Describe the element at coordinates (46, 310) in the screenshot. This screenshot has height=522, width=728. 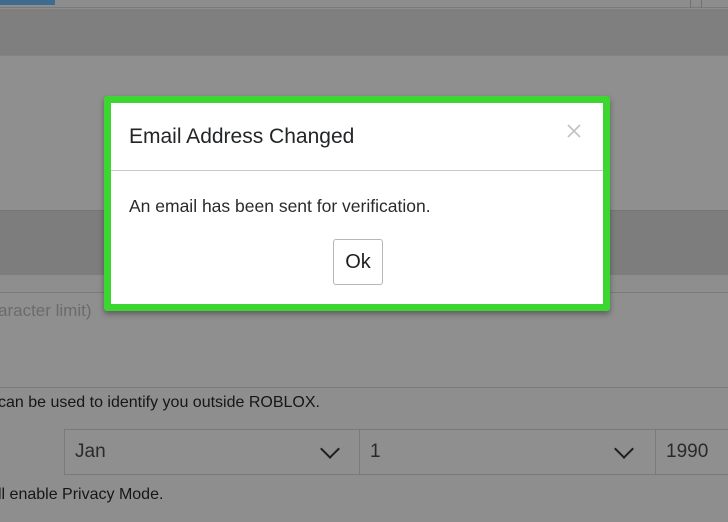
I see `description-placeholder: aracter limit)` at that location.